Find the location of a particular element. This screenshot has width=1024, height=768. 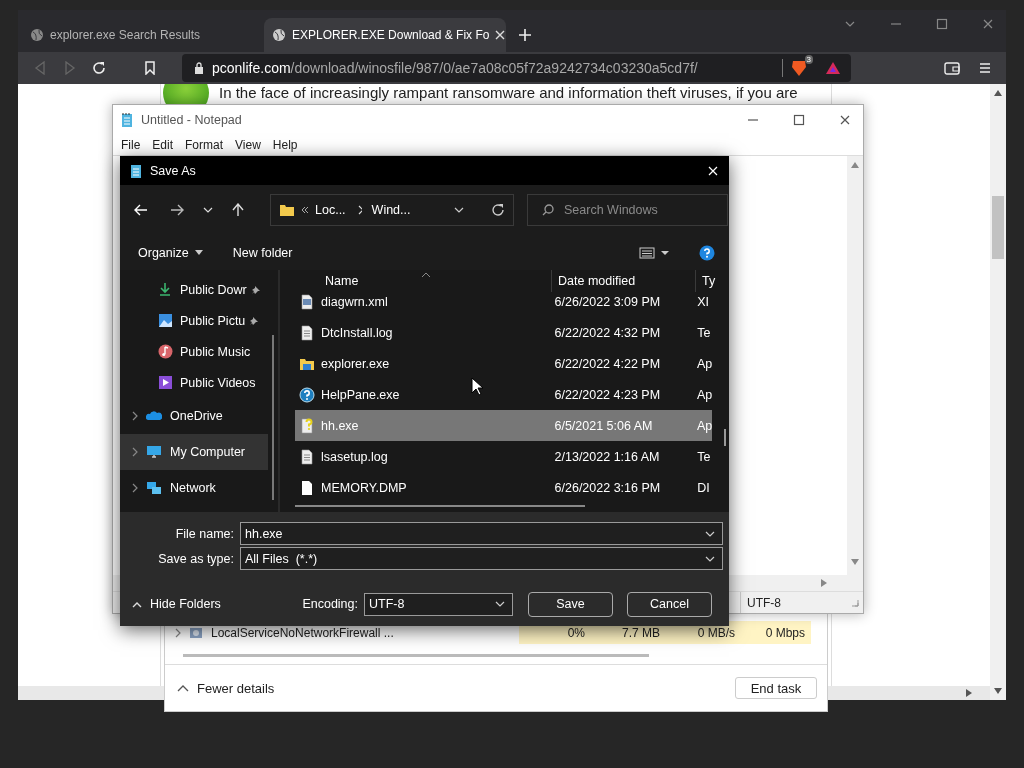

network-icon is located at coordinates (154, 488).